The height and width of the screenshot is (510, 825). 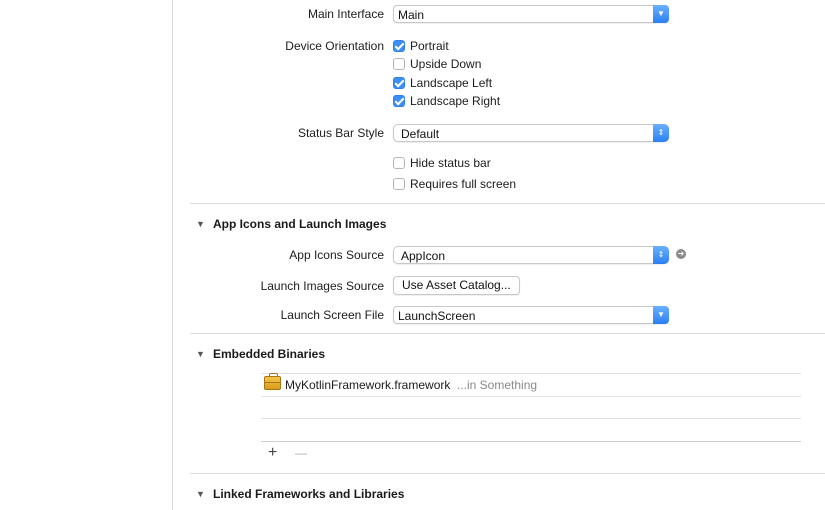 What do you see at coordinates (681, 254) in the screenshot?
I see `go-arrow-icon: ➜` at bounding box center [681, 254].